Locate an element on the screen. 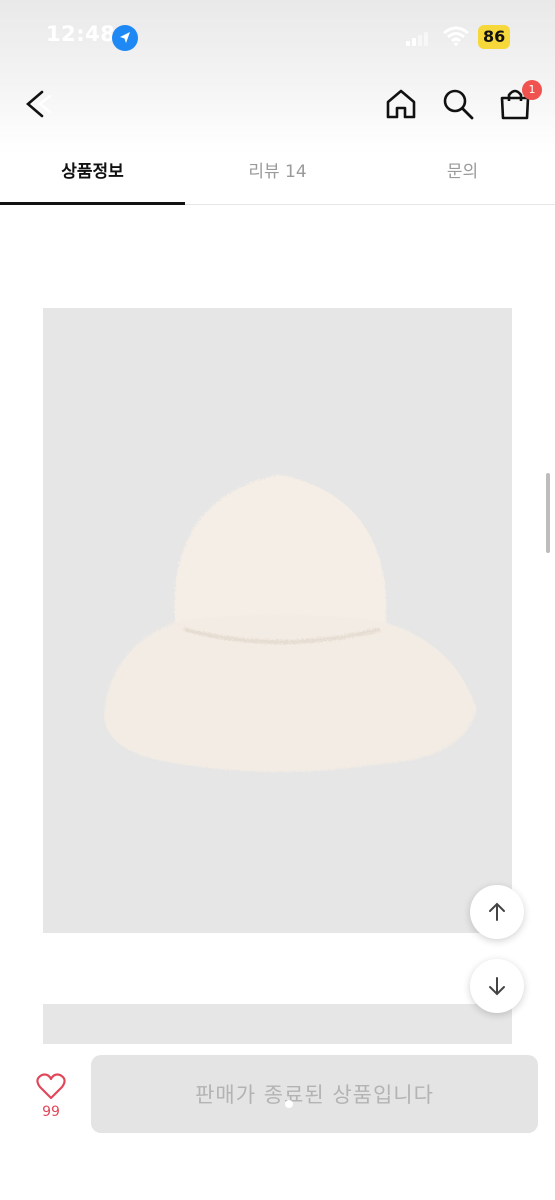  app-header: 1 is located at coordinates (277, 115).